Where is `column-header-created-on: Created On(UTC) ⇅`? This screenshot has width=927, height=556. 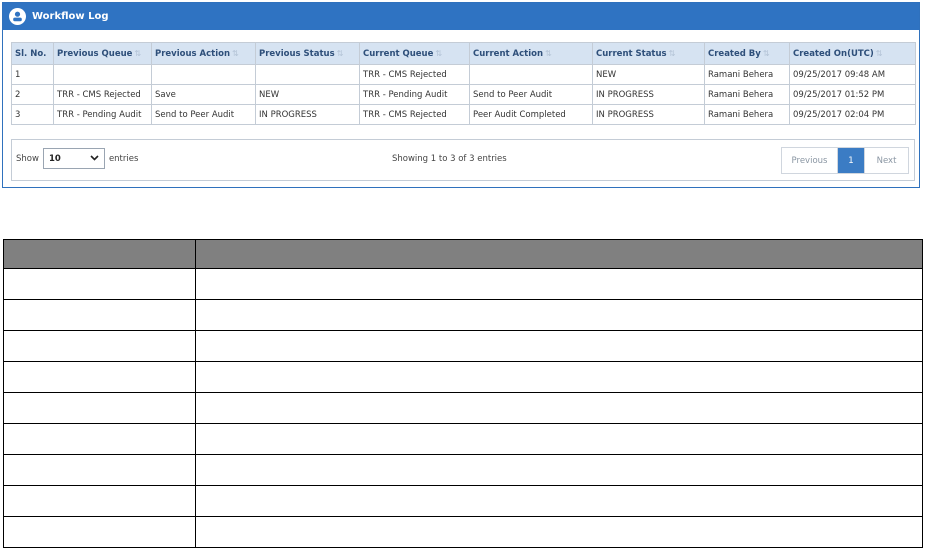 column-header-created-on: Created On(UTC) ⇅ is located at coordinates (852, 53).